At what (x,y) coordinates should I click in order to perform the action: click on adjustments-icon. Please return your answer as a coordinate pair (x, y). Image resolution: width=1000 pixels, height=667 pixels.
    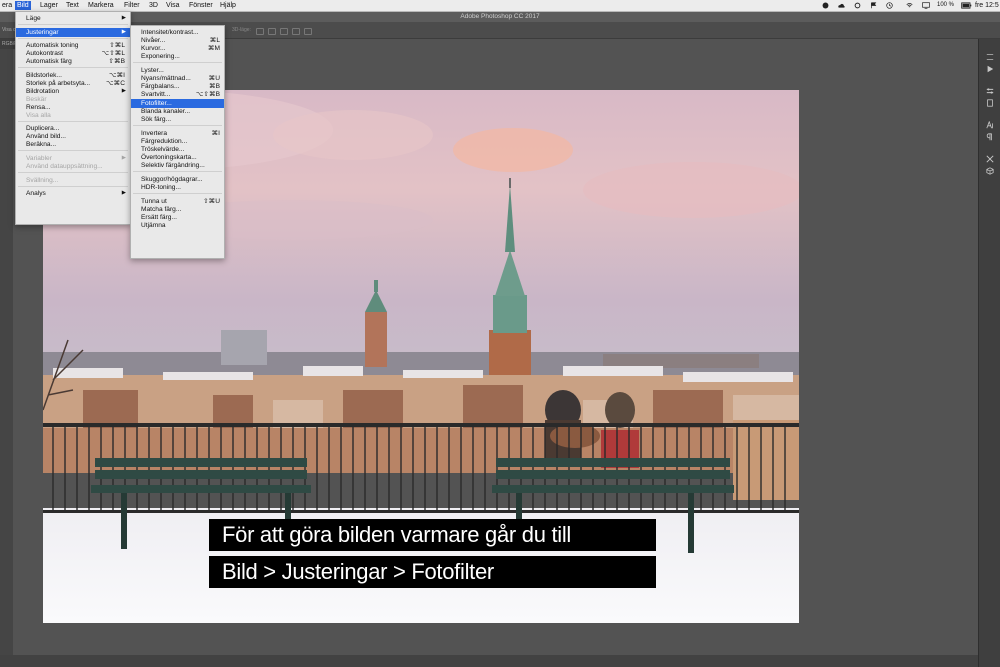
    Looking at the image, I should click on (990, 91).